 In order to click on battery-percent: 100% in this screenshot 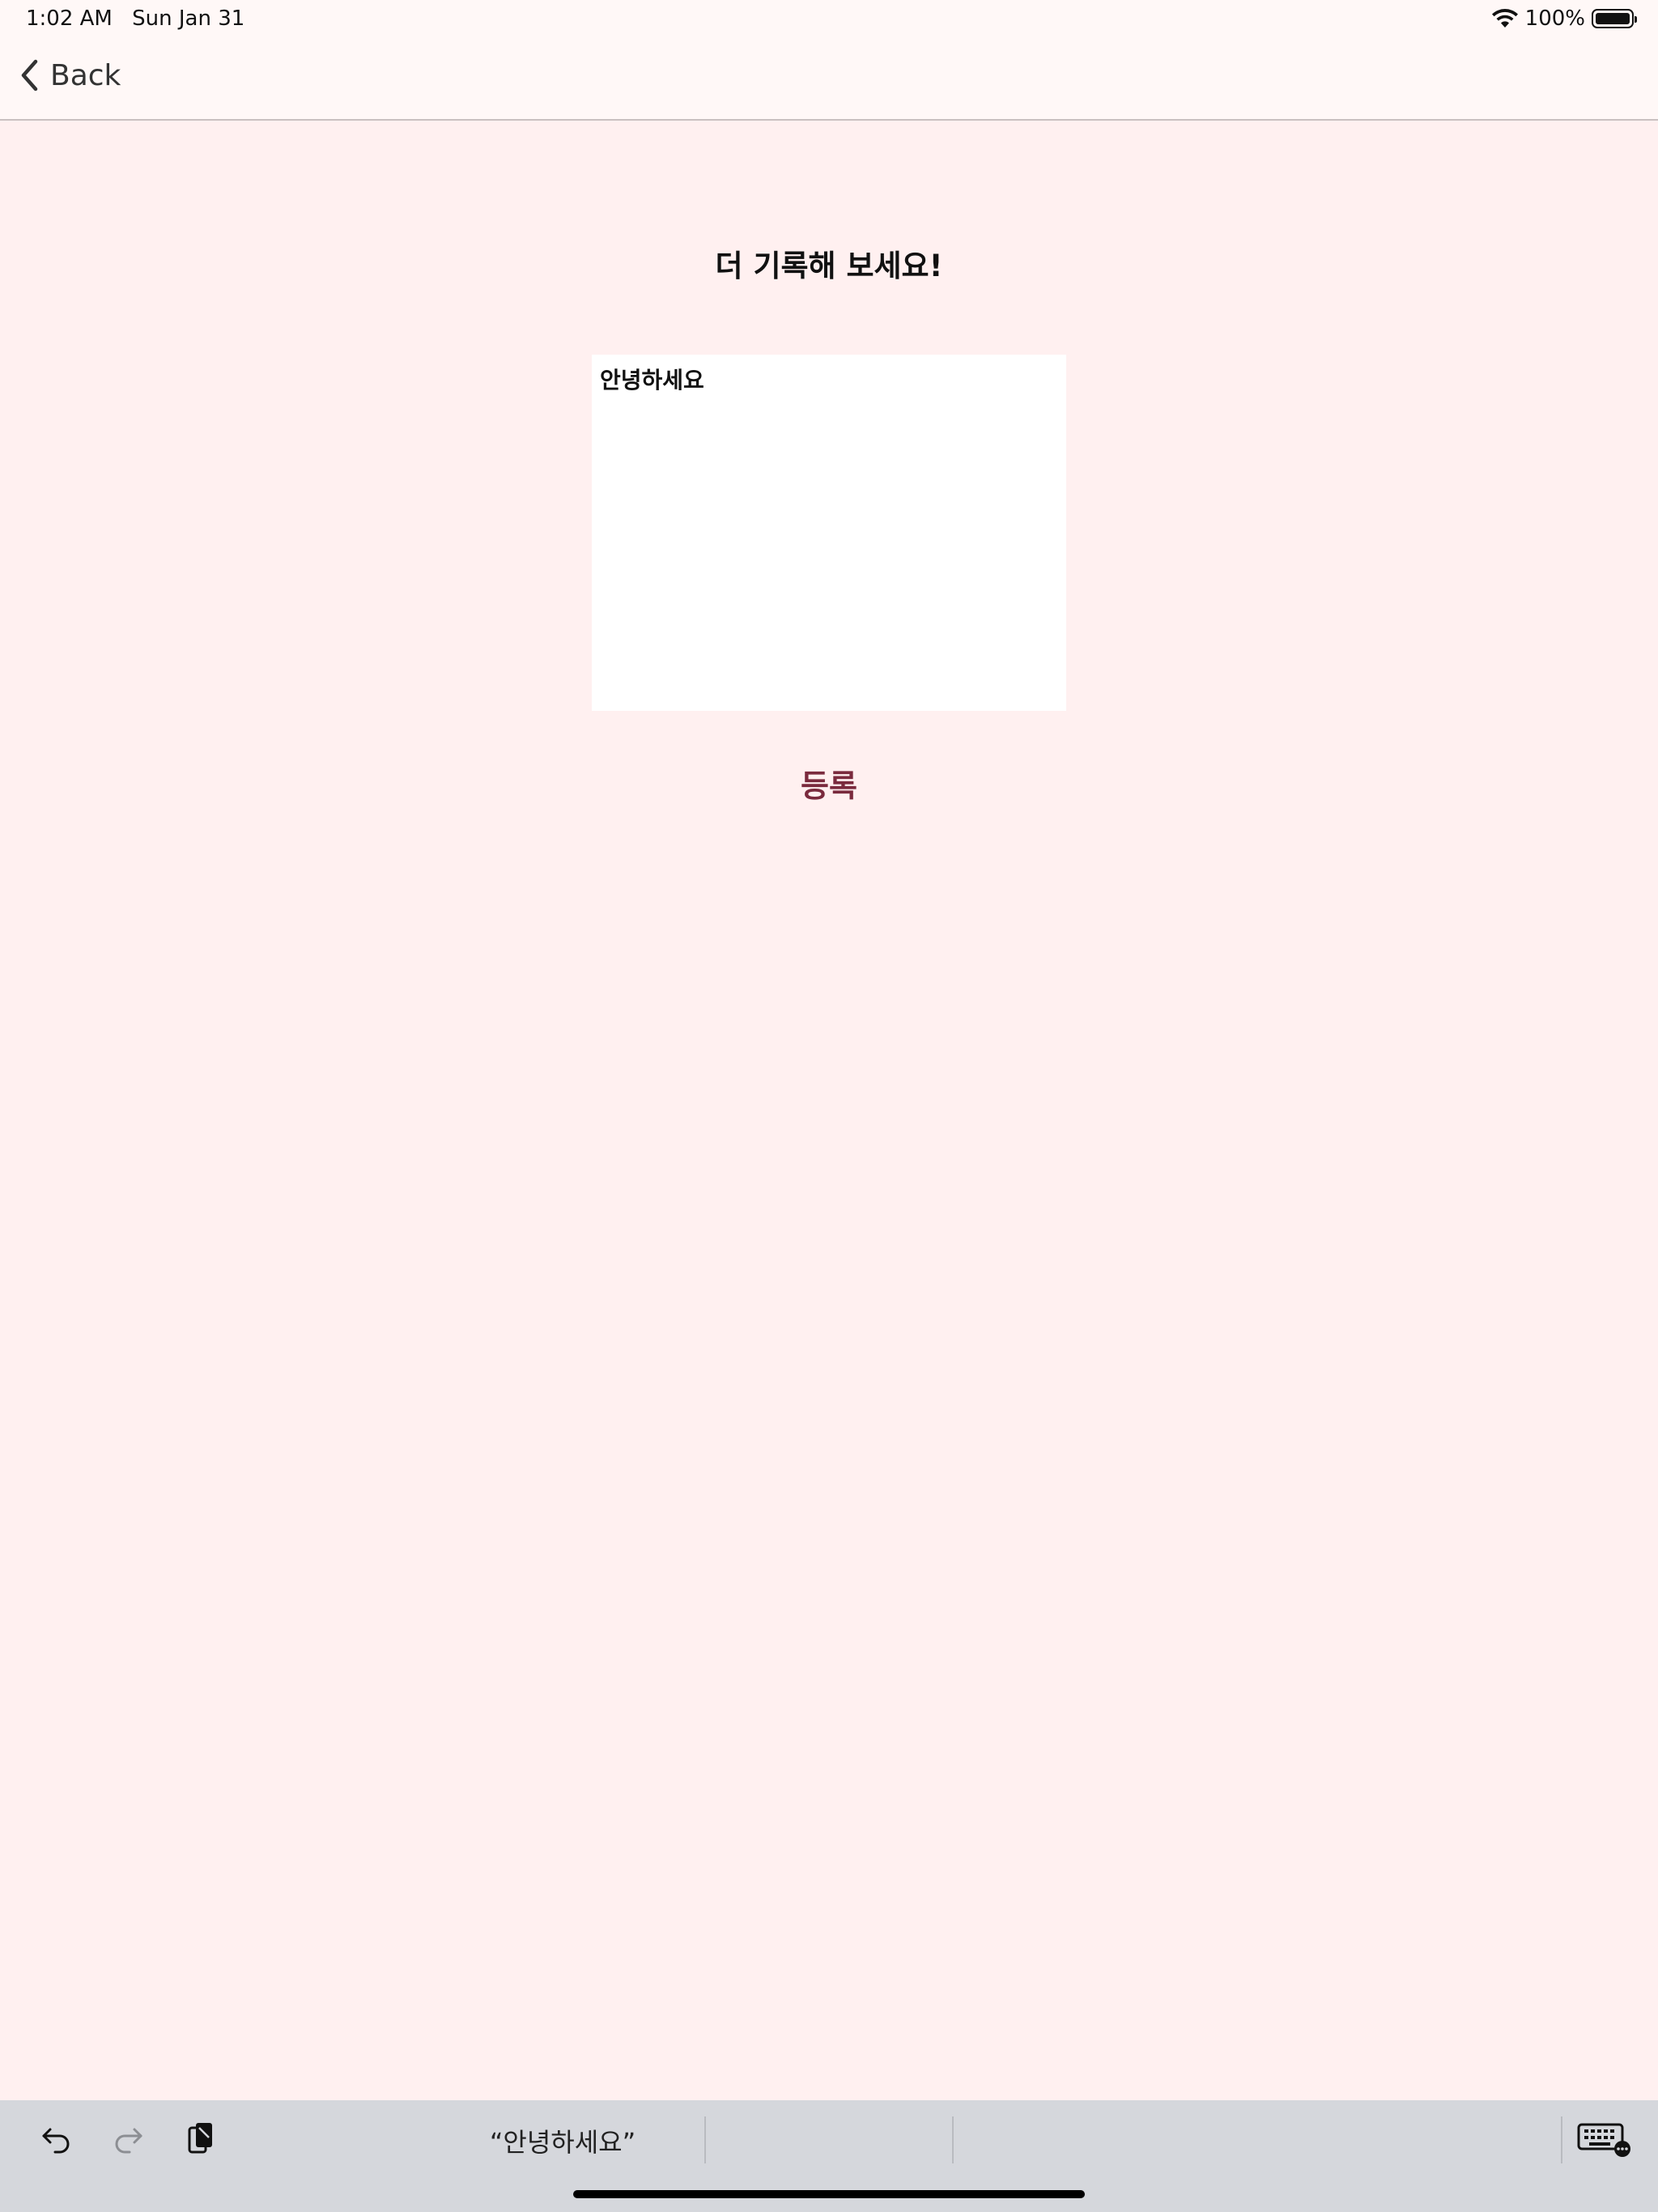, I will do `click(1554, 19)`.